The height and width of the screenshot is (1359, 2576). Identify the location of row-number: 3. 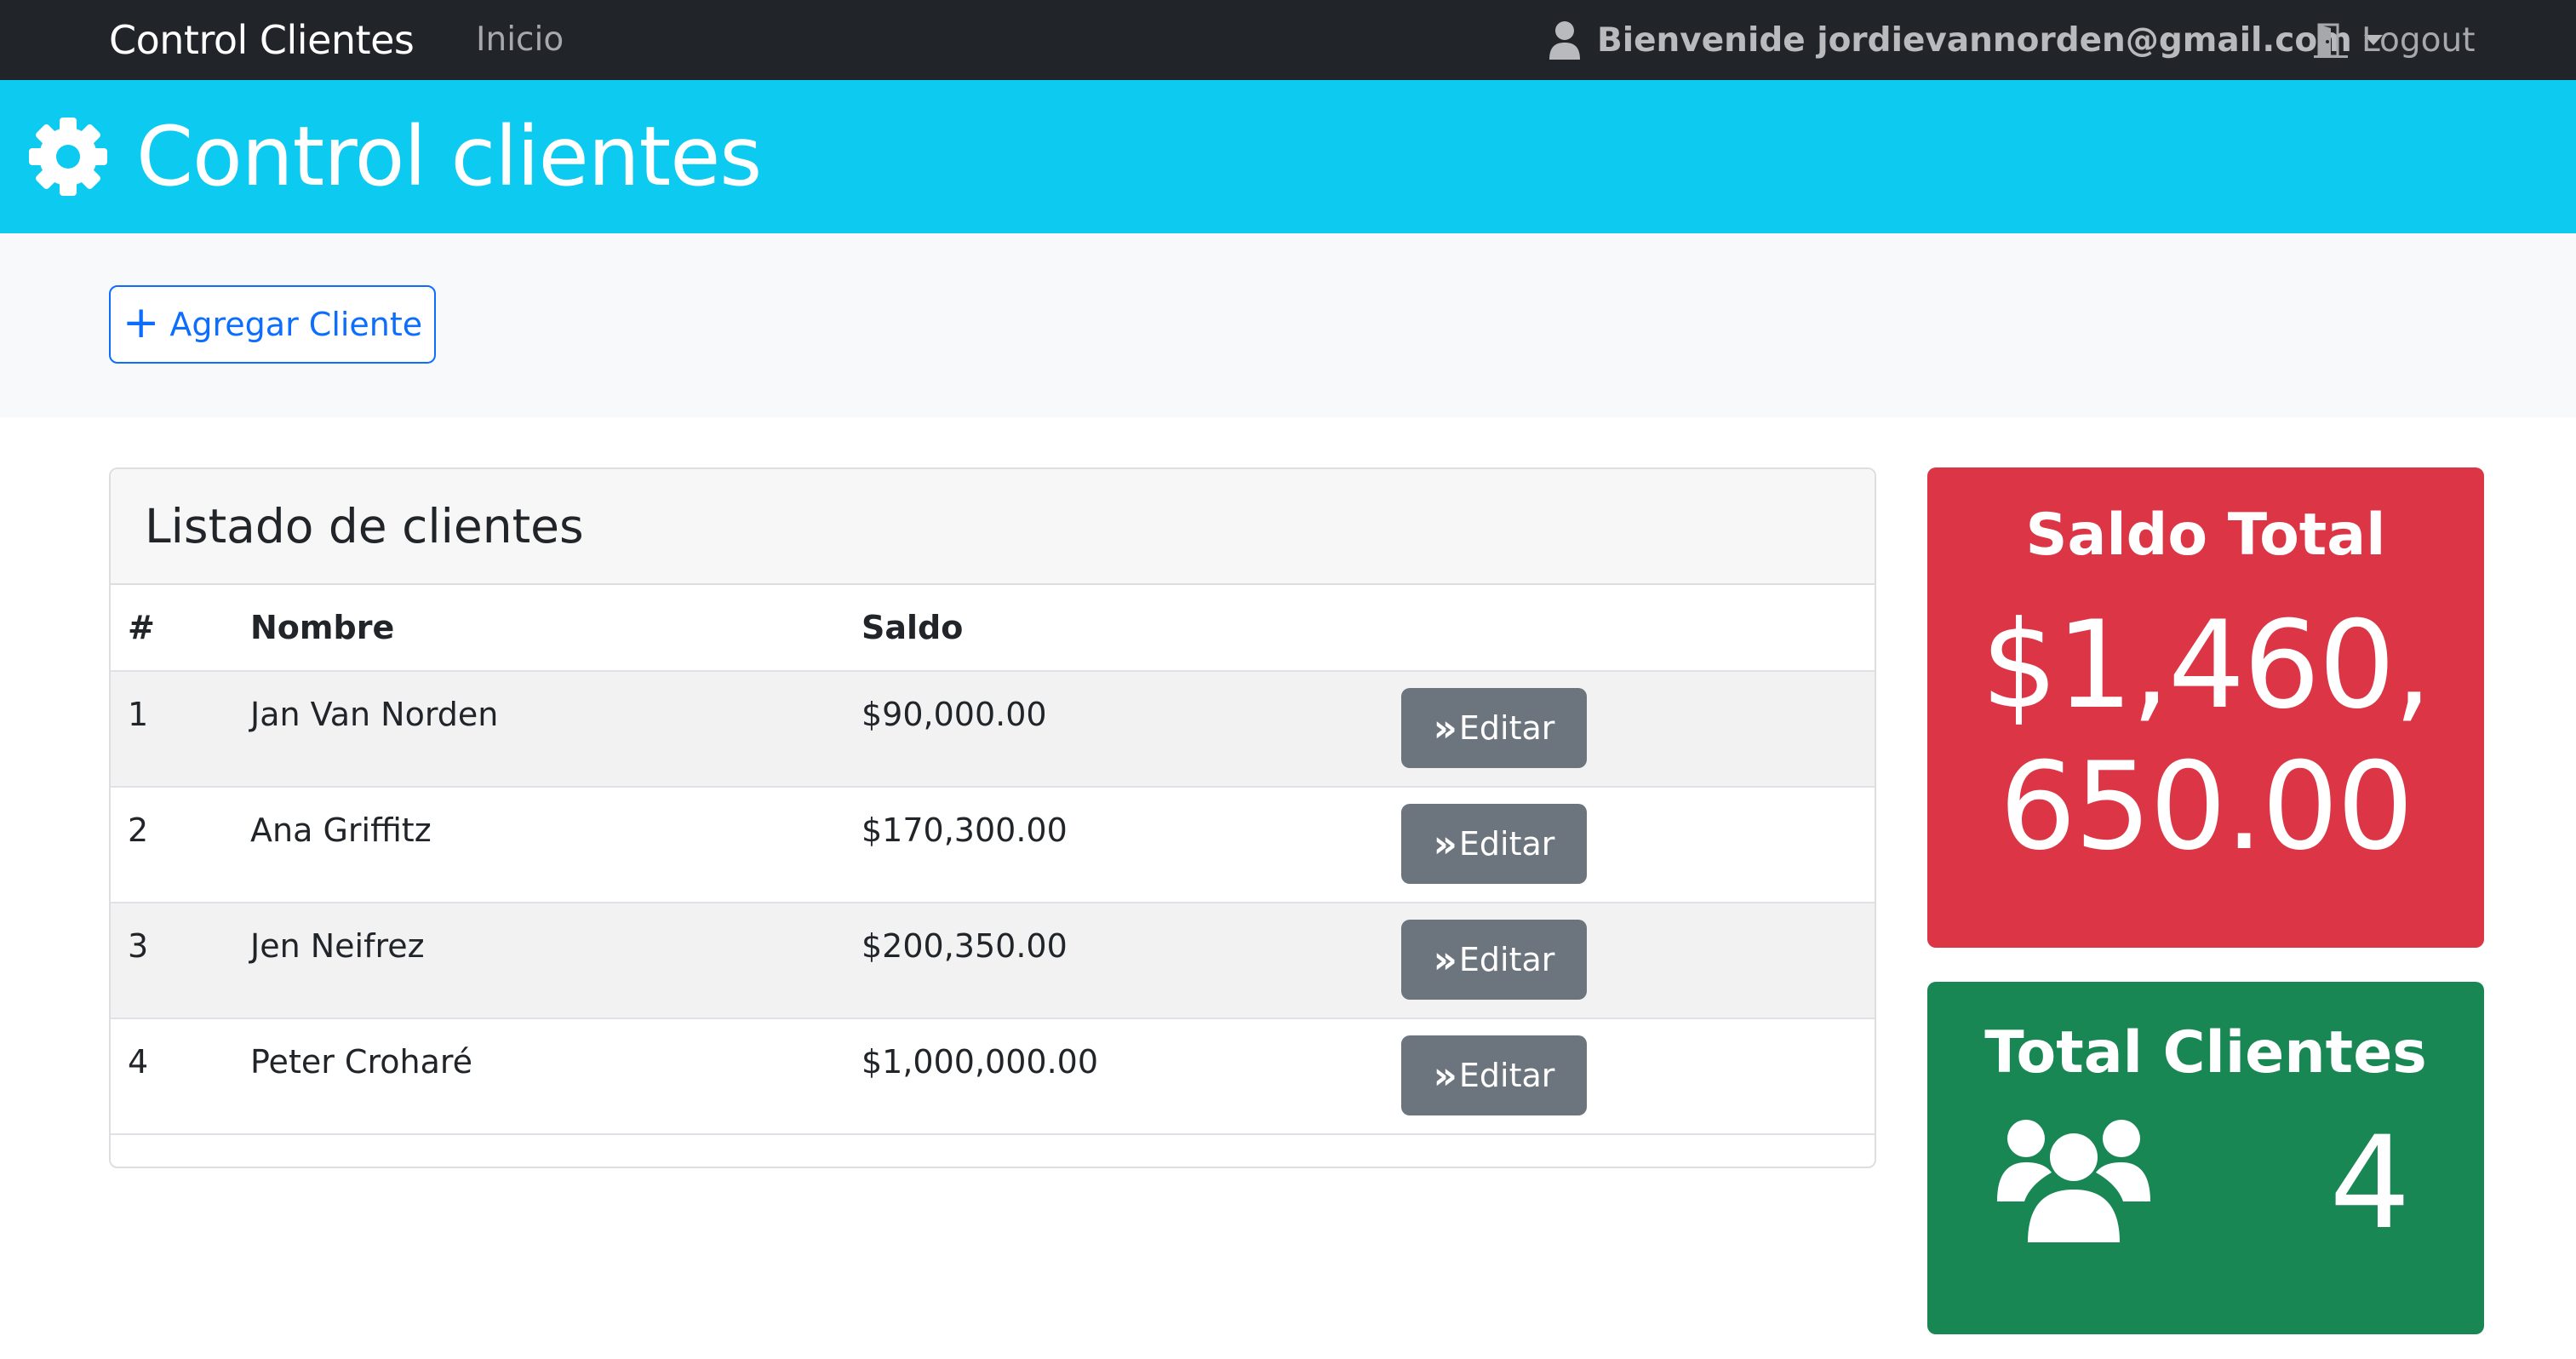
(138, 946).